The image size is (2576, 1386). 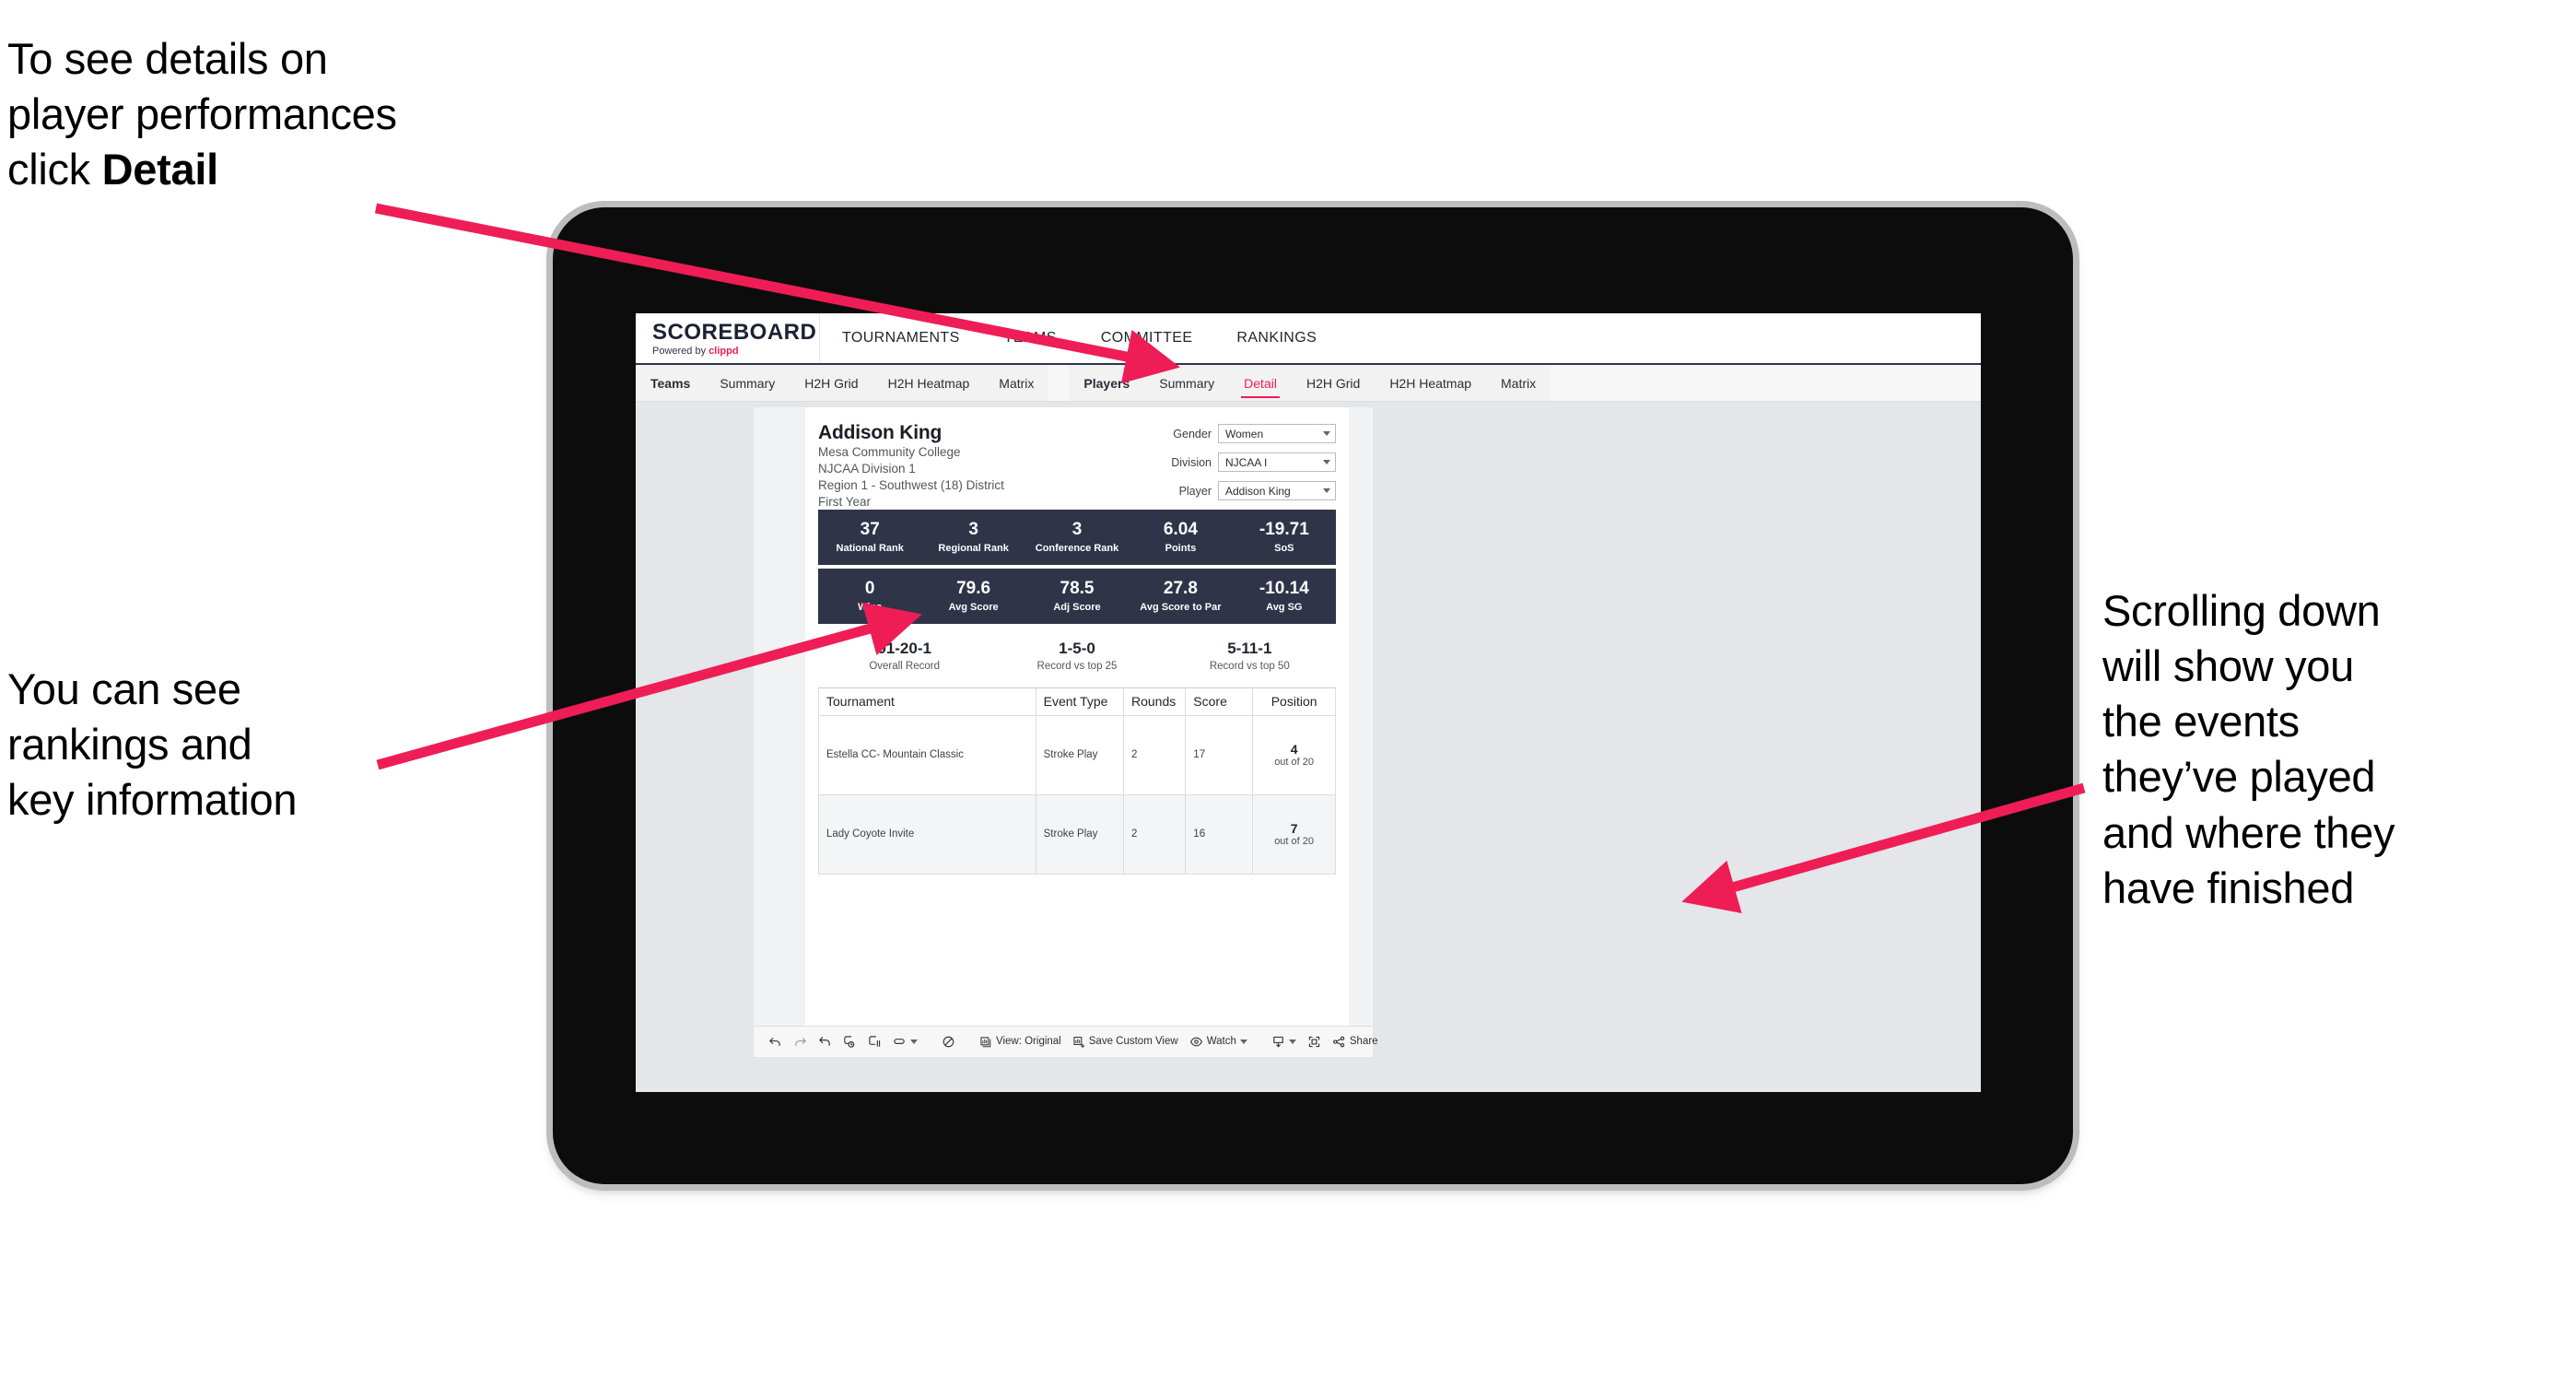 I want to click on subnav-item-teams-summary: Summary, so click(x=747, y=383).